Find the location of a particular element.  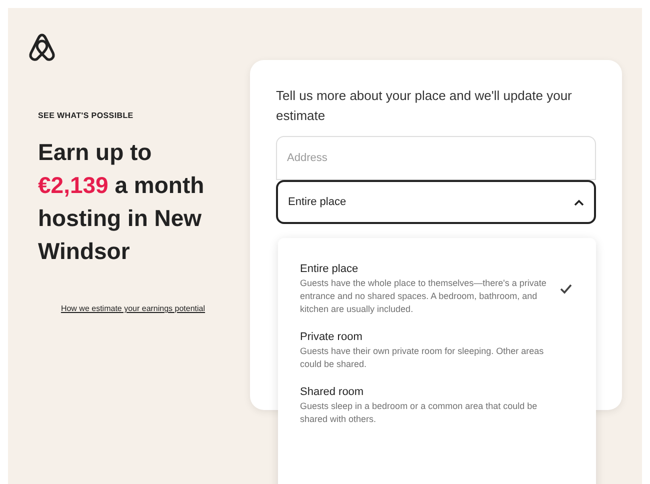

menu-option: Shared room Guests sleep in a bedroom or a common area that could be shared with others. is located at coordinates (436, 405).